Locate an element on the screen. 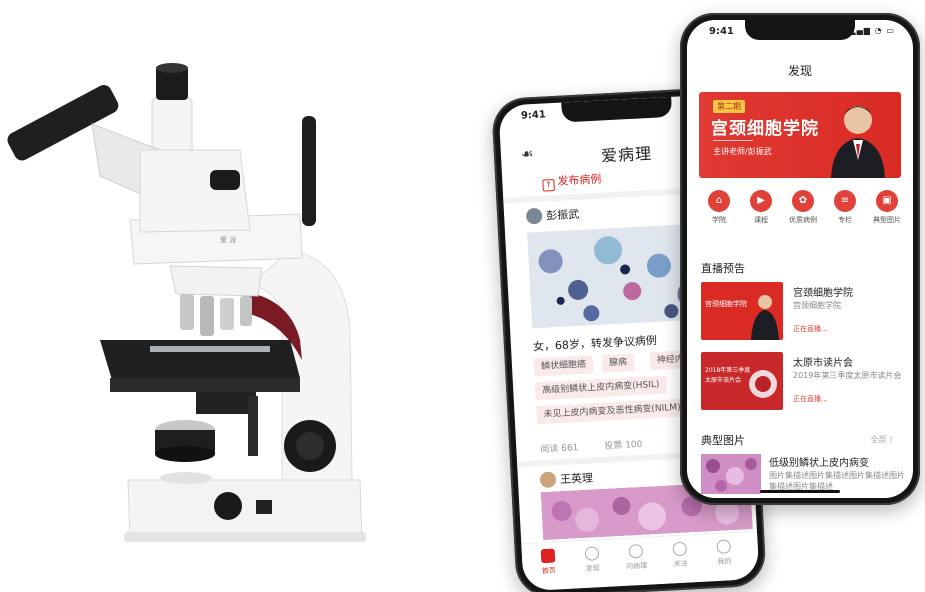  post-stats: 阅读 661 投票 100 is located at coordinates (604, 445).